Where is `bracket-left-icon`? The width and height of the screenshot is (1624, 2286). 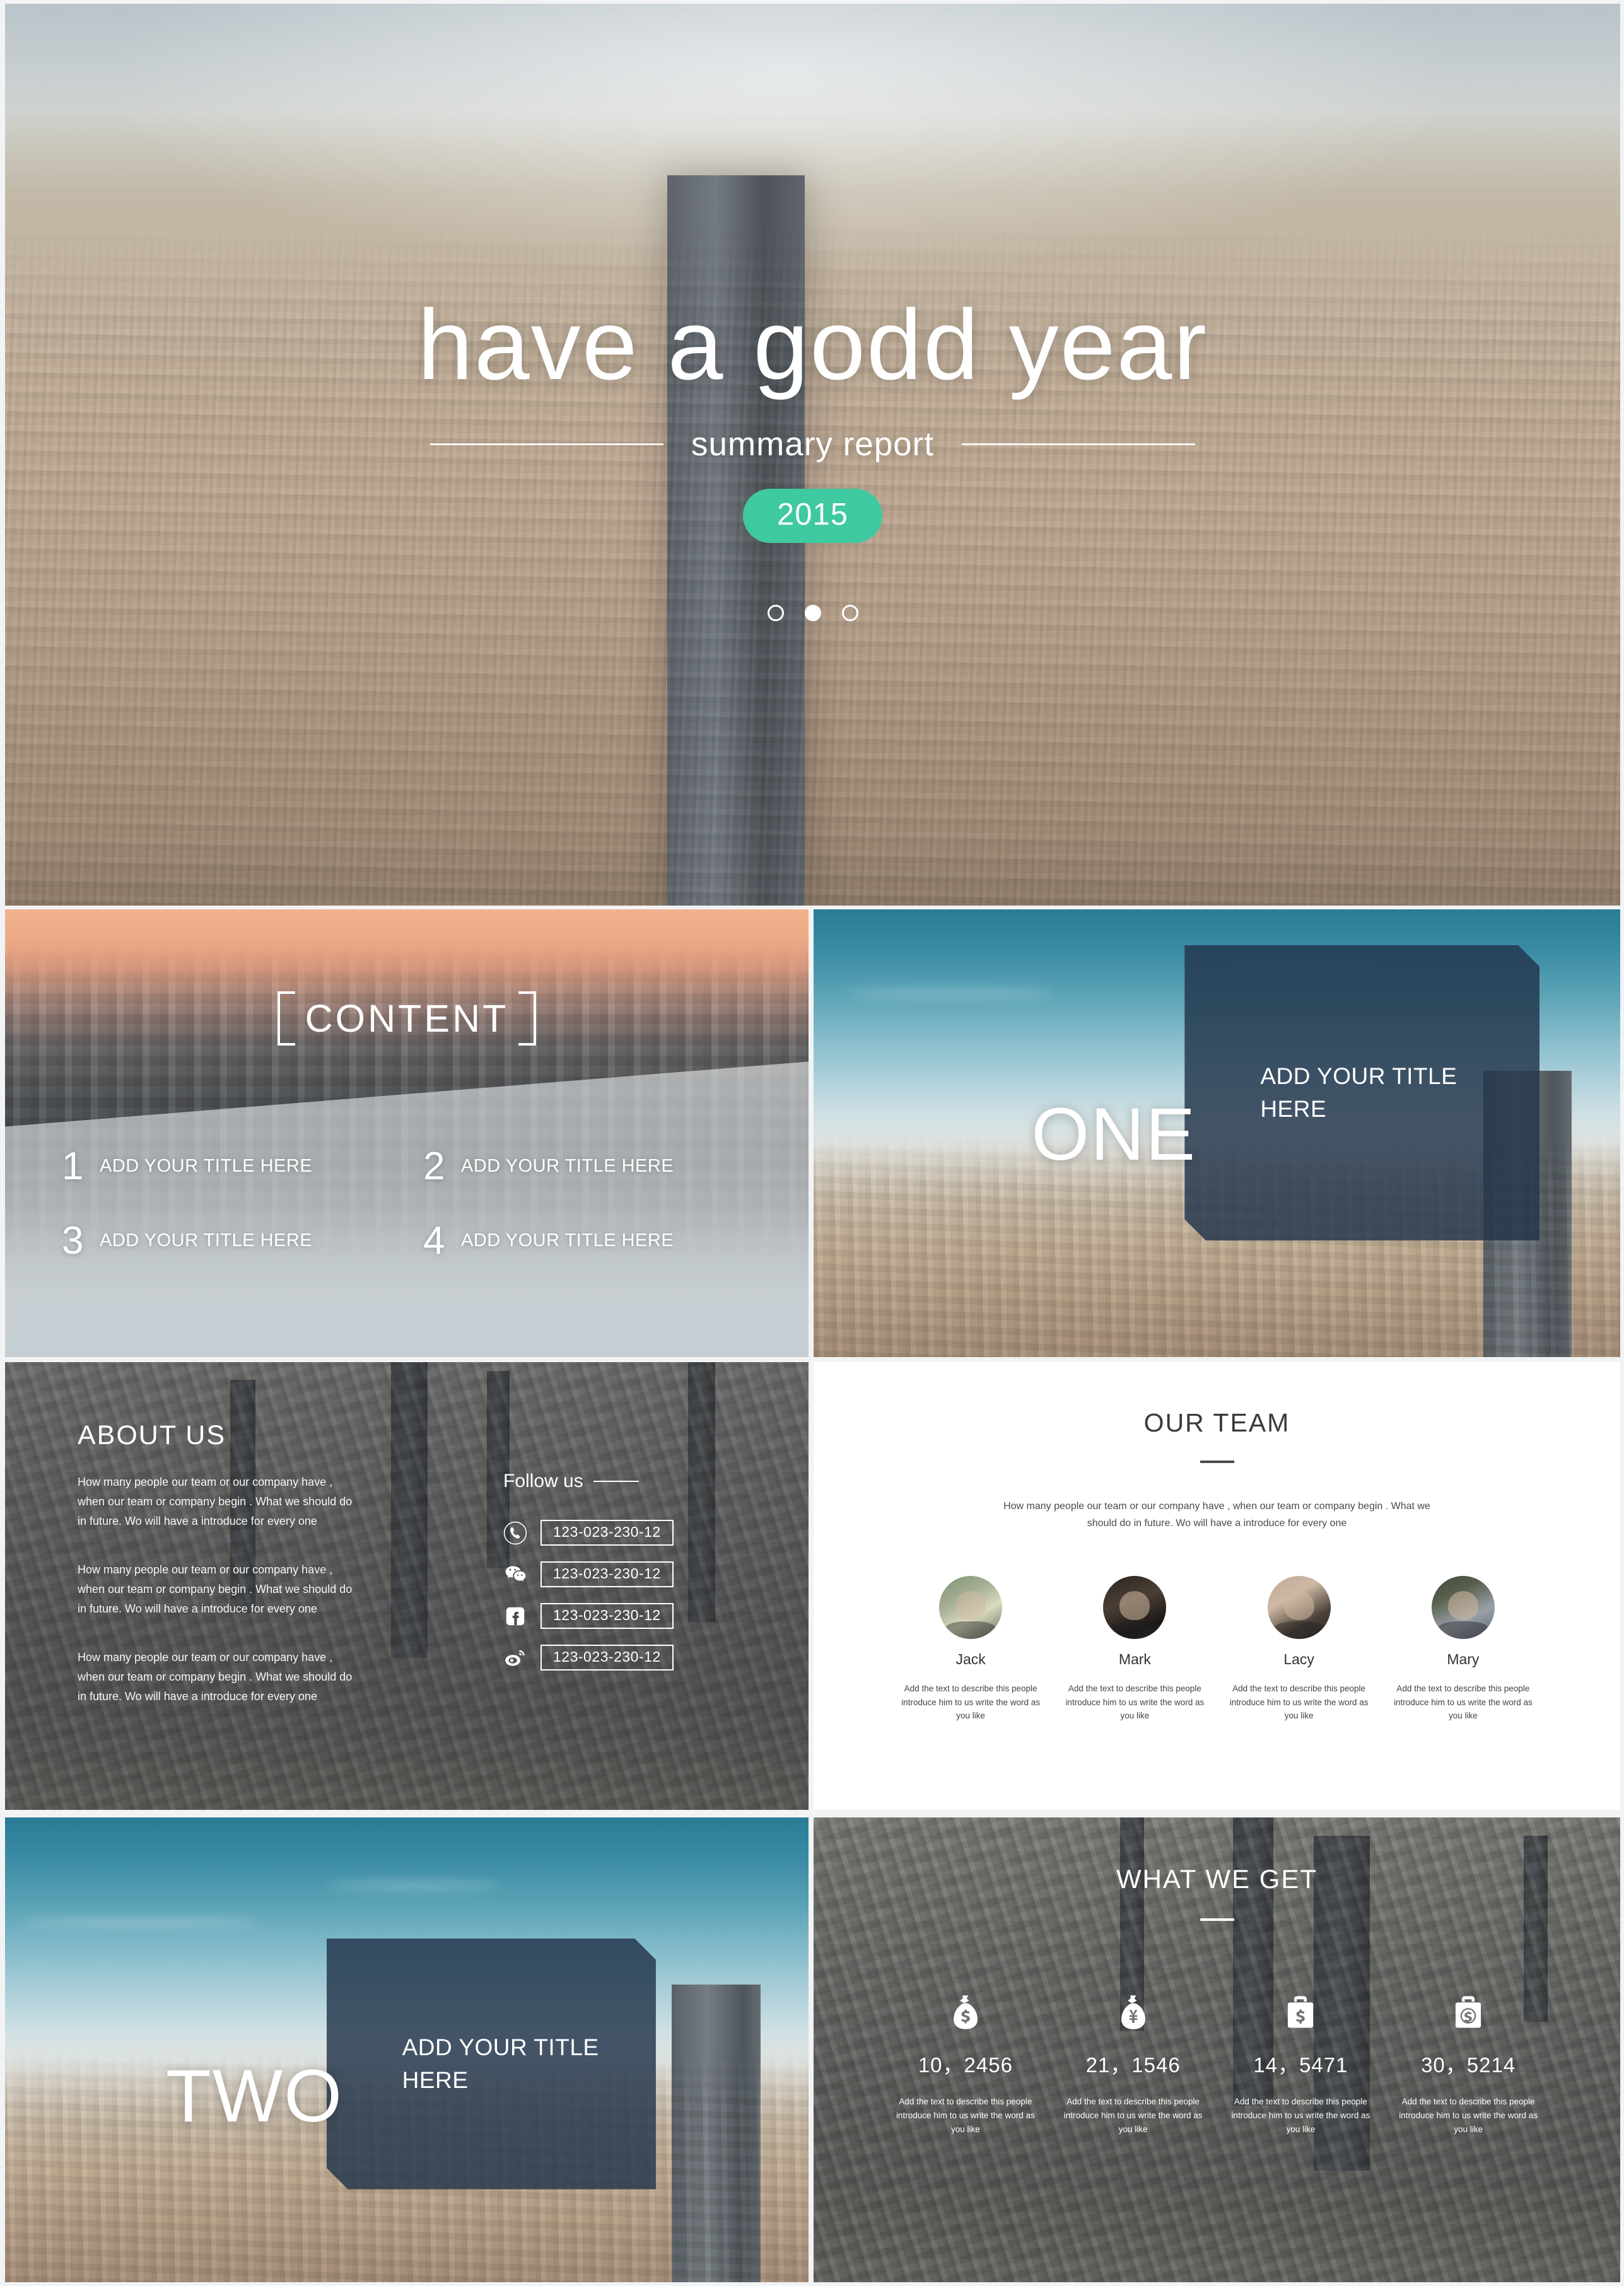 bracket-left-icon is located at coordinates (286, 1018).